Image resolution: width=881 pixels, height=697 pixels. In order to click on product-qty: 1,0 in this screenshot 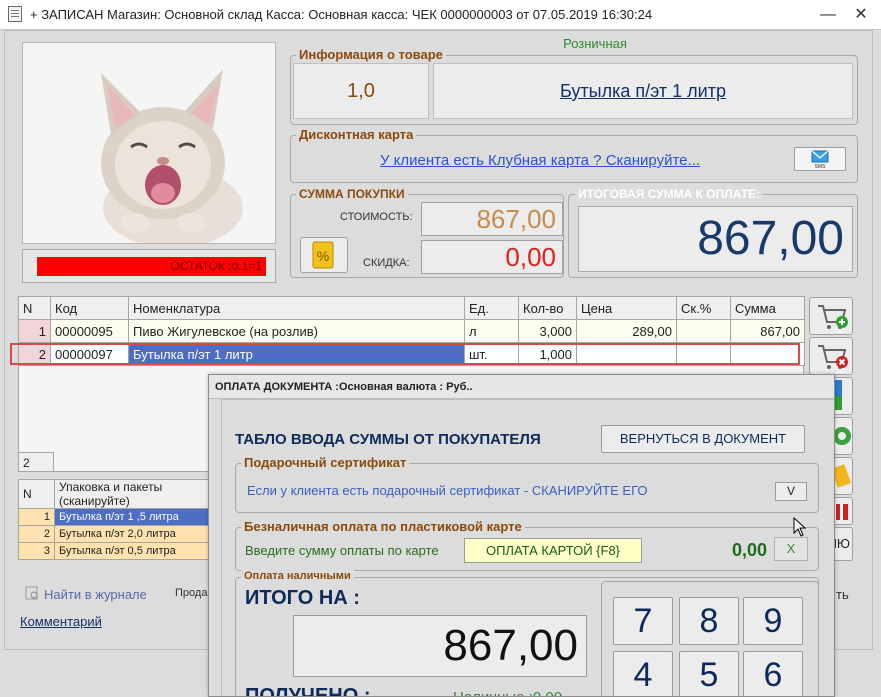, I will do `click(361, 91)`.